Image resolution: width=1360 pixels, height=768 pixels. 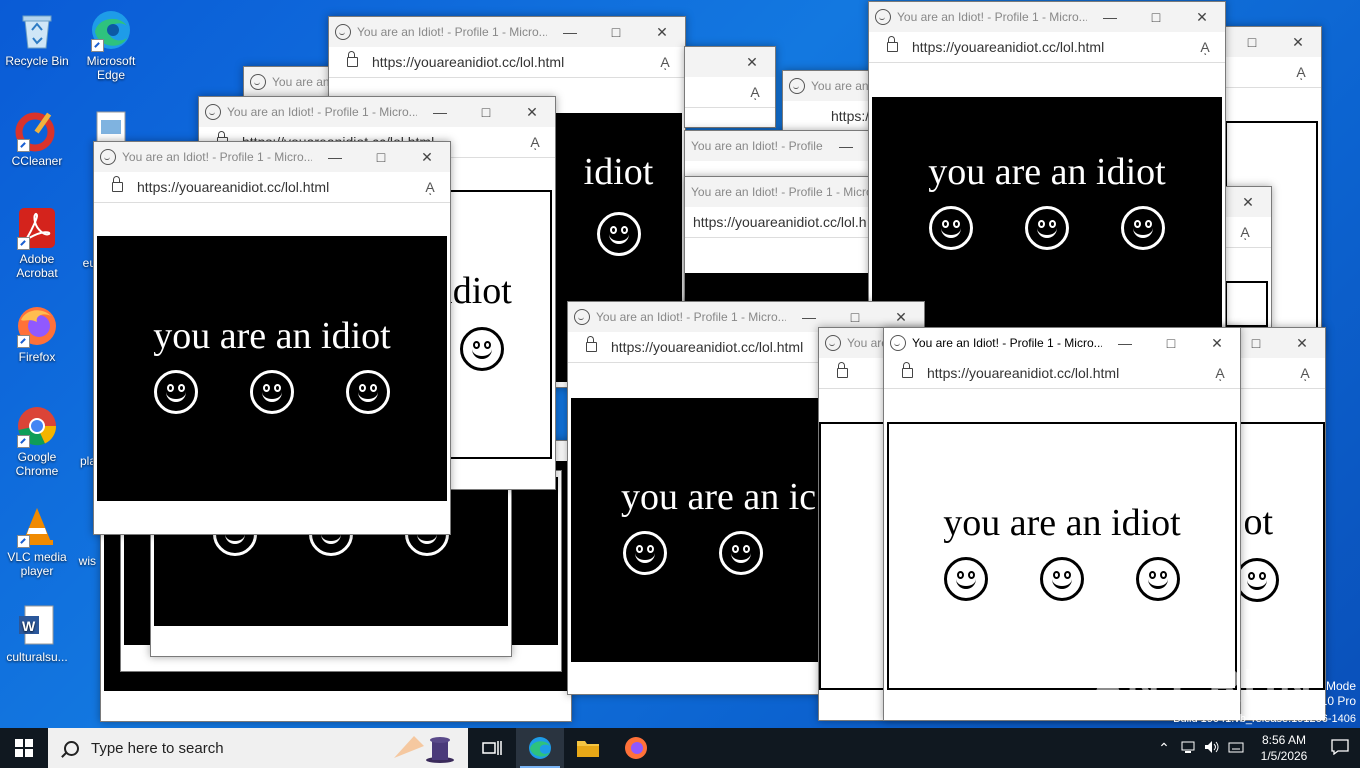 I want to click on url-text: https://youareanidiot.cc/lol.h, so click(x=777, y=222).